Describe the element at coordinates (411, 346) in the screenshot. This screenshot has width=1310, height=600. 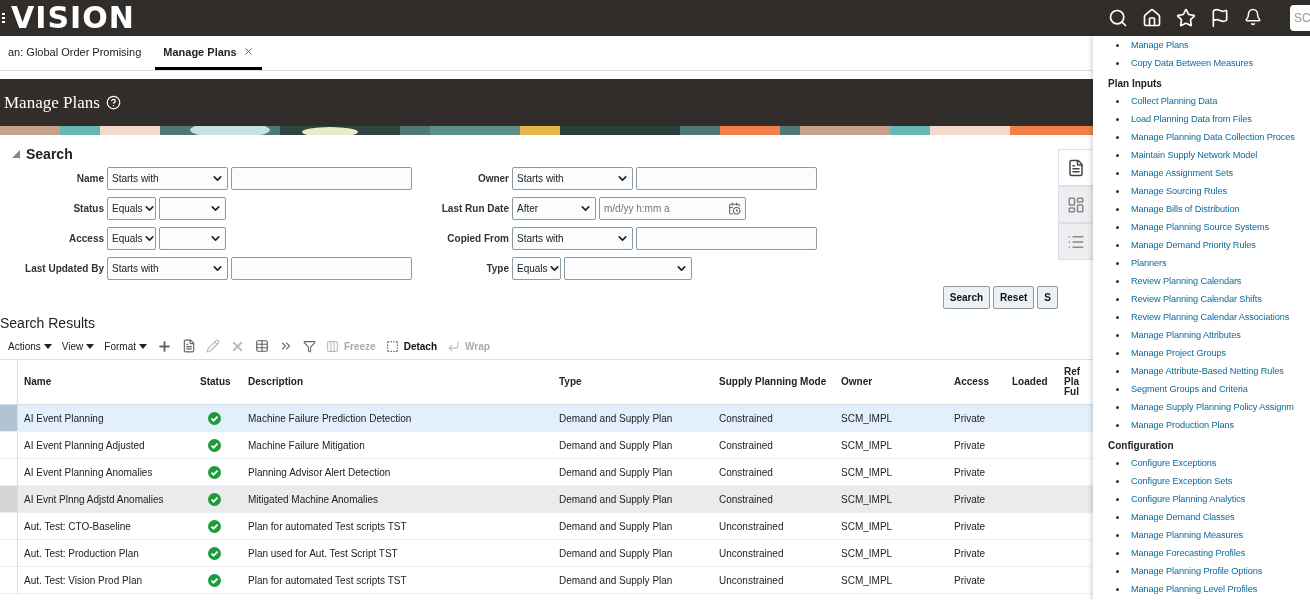
I see `detach-button: Detach` at that location.